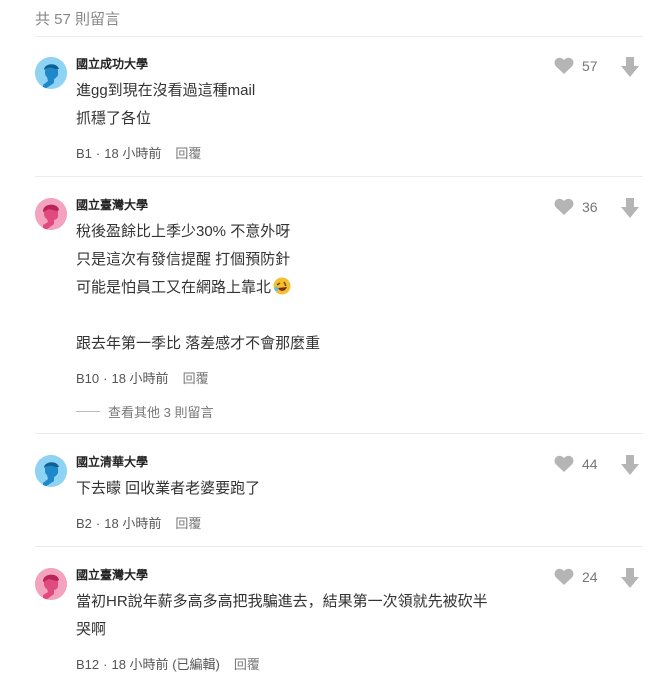  I want to click on school-name: 國立清華大學, so click(112, 462).